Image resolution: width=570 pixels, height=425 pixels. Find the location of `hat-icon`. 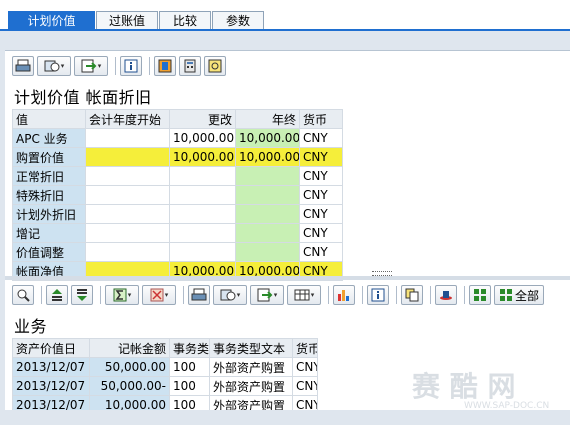

hat-icon is located at coordinates (446, 295).